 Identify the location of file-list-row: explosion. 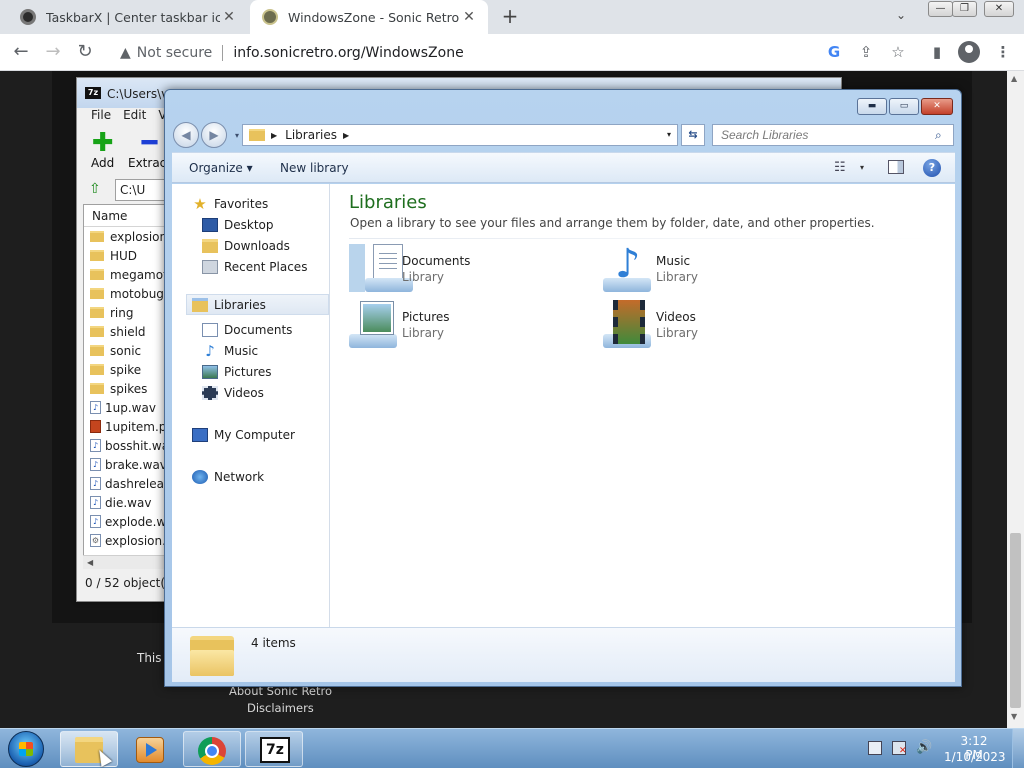
(124, 236).